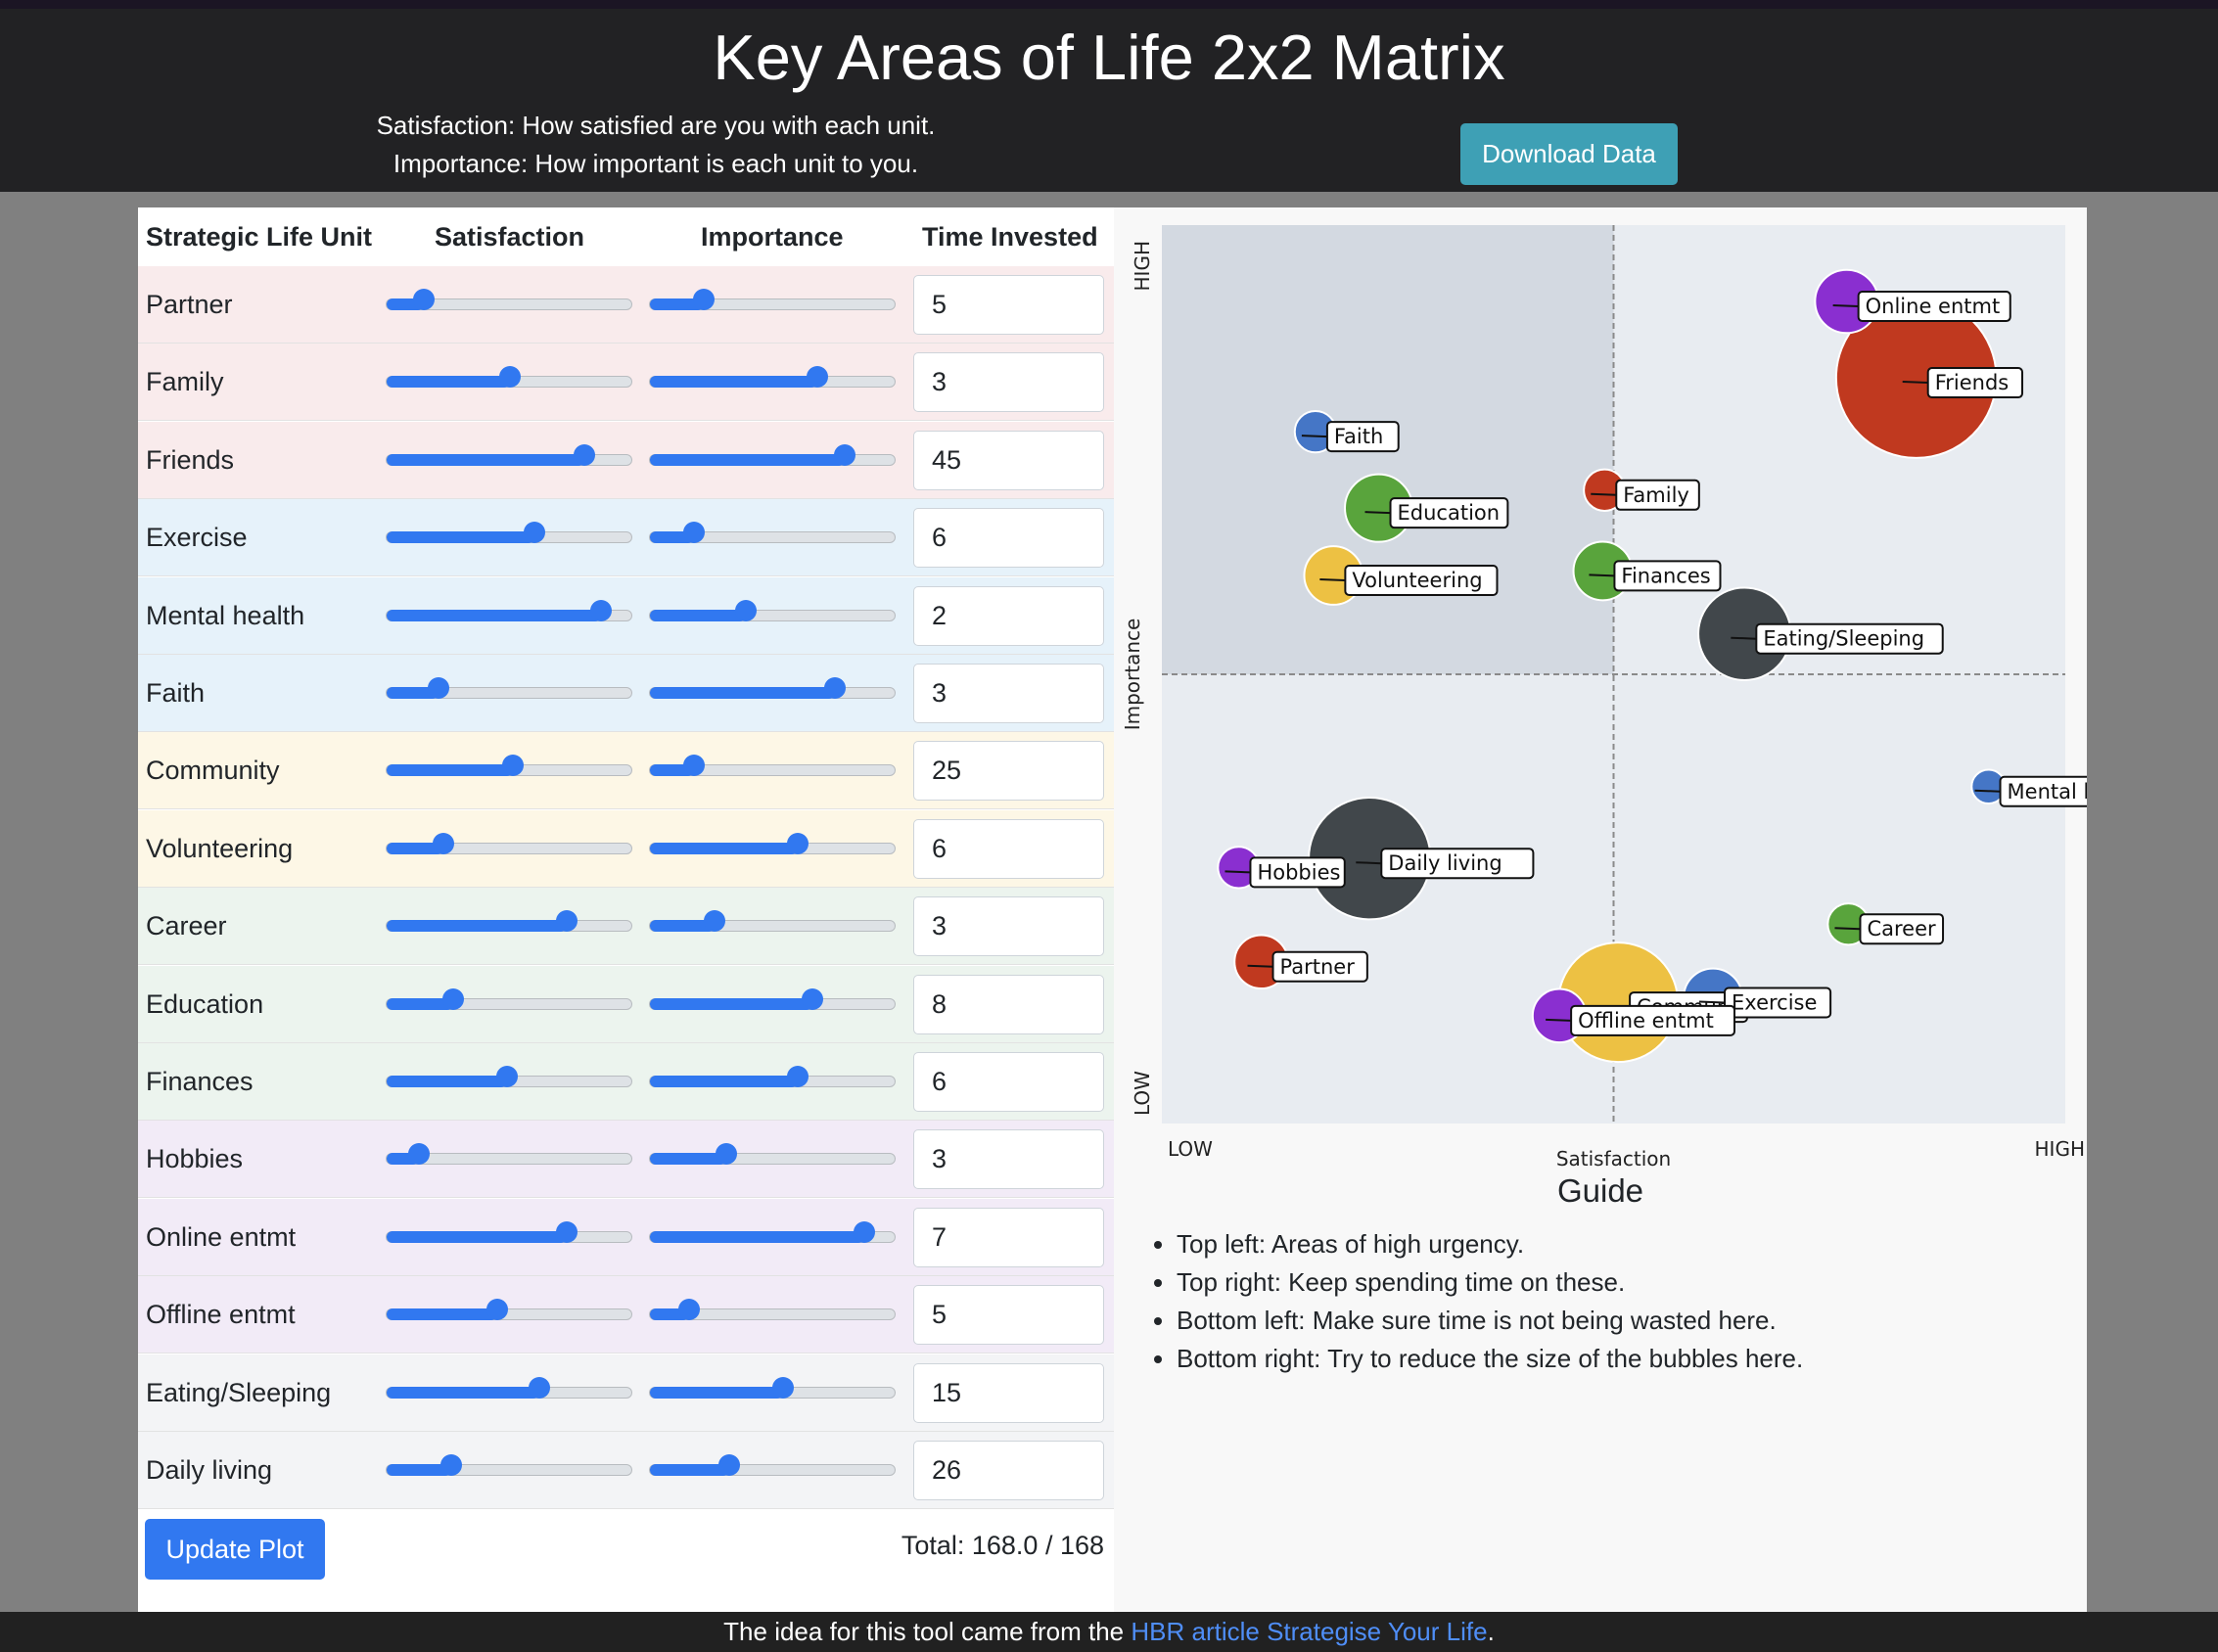 The width and height of the screenshot is (2218, 1652). What do you see at coordinates (717, 1392) in the screenshot?
I see `importance-slider-fill` at bounding box center [717, 1392].